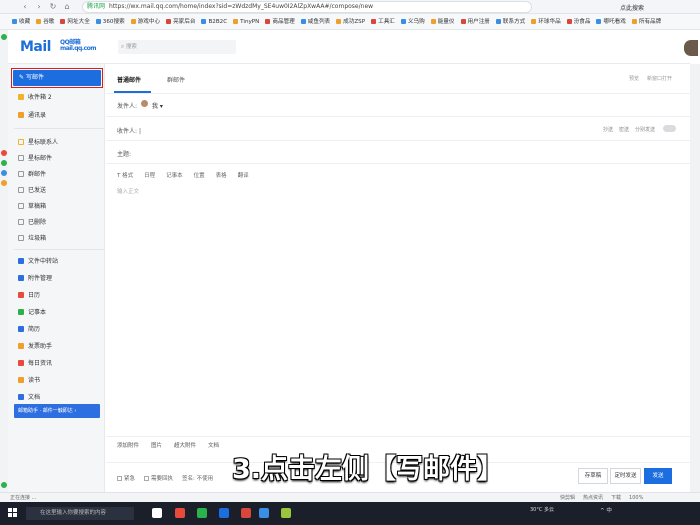 The width and height of the screenshot is (700, 525). What do you see at coordinates (126, 478) in the screenshot?
I see `send-option: 紧急` at bounding box center [126, 478].